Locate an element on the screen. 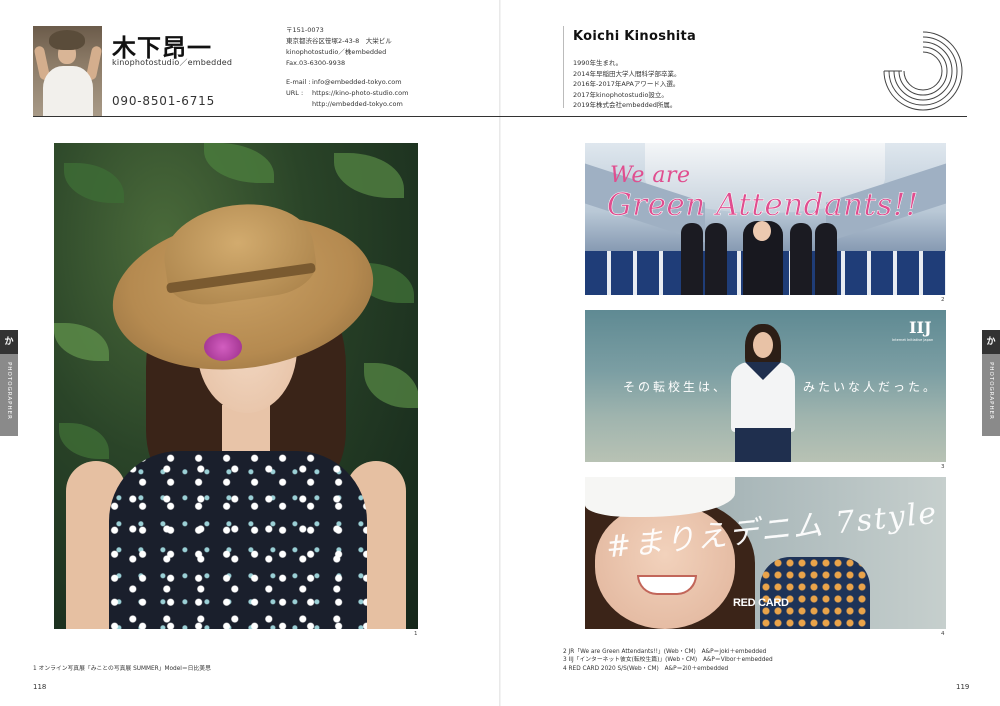 The height and width of the screenshot is (706, 1000). bio-line: 1990年生まれ。 is located at coordinates (598, 63).